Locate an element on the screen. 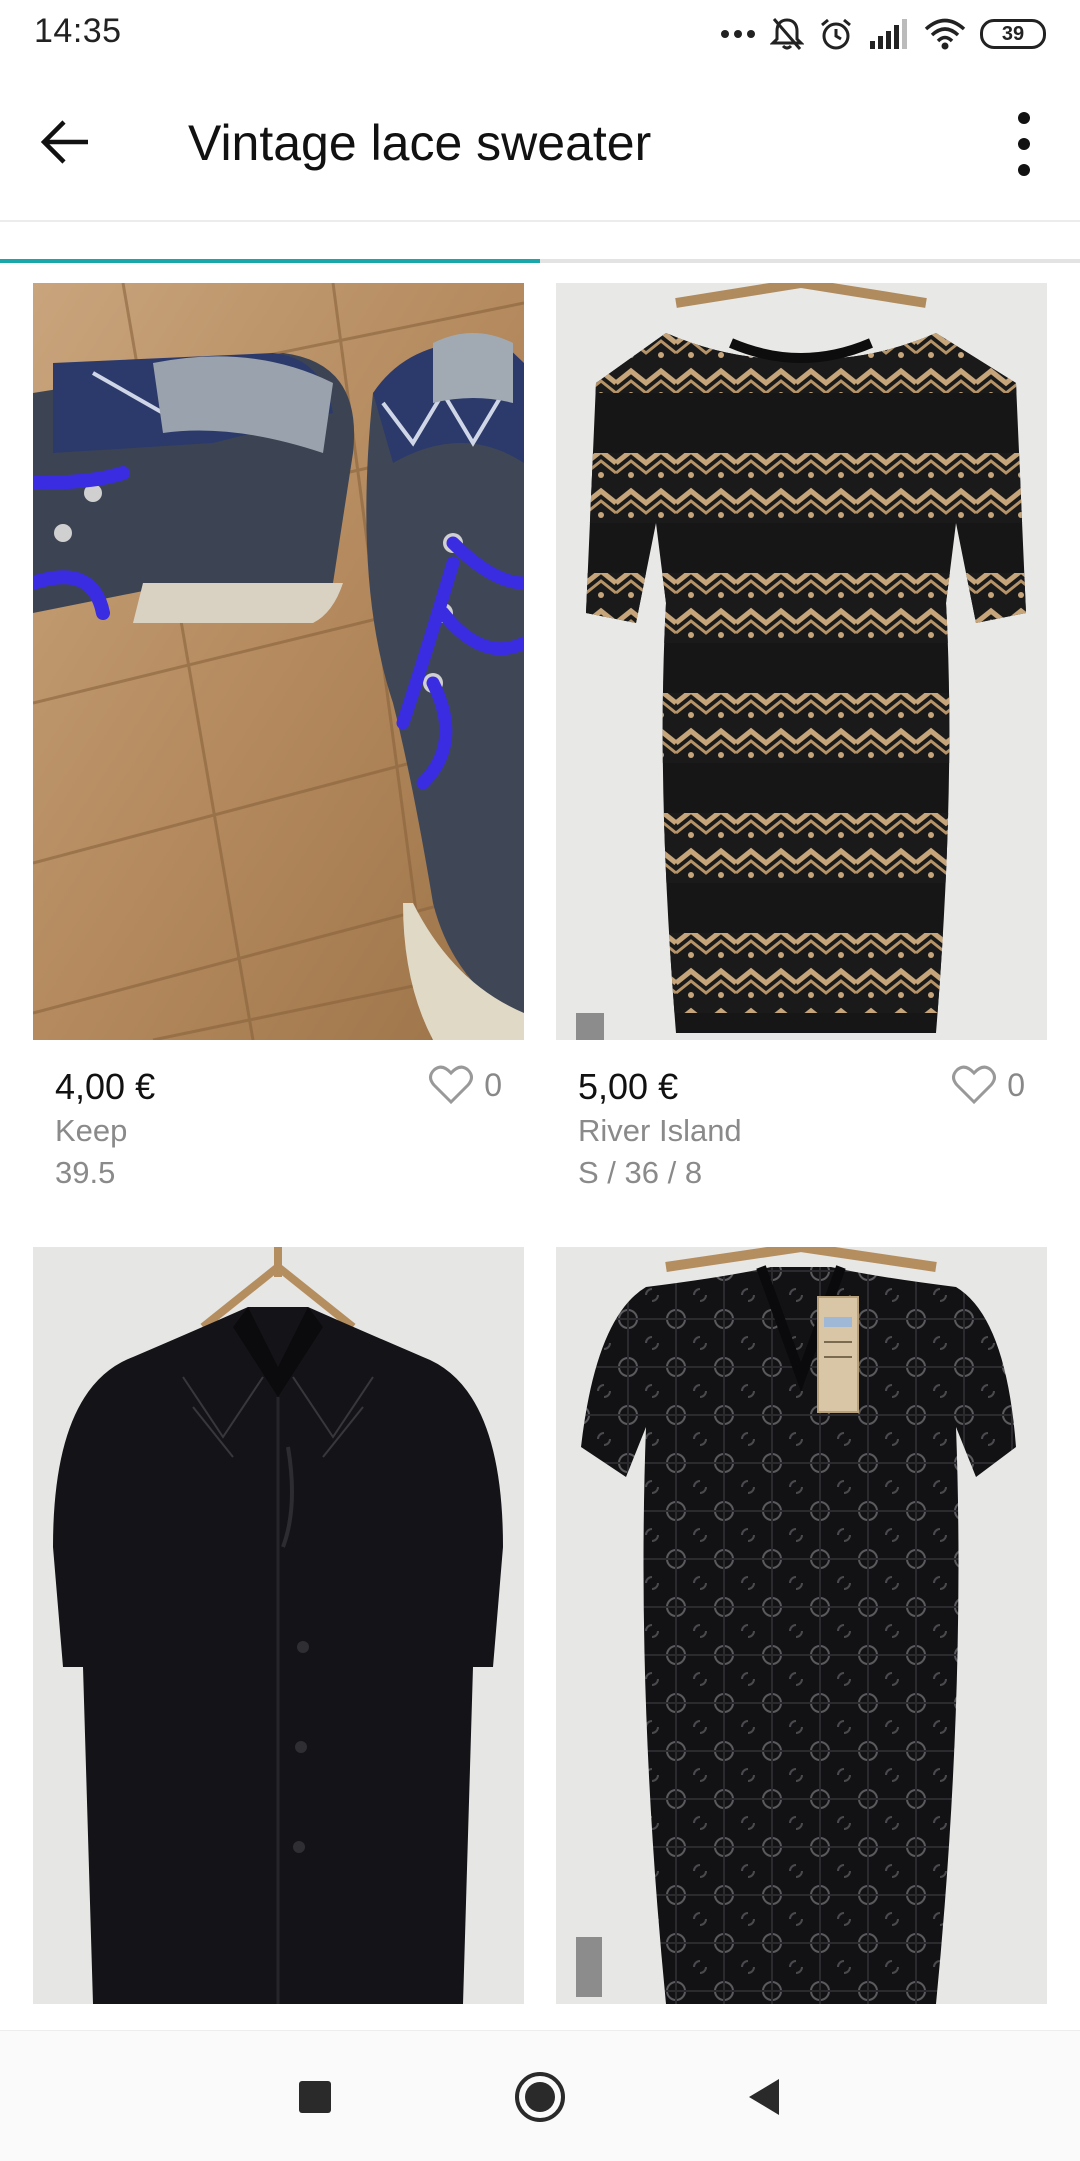  progress-fill is located at coordinates (270, 261).